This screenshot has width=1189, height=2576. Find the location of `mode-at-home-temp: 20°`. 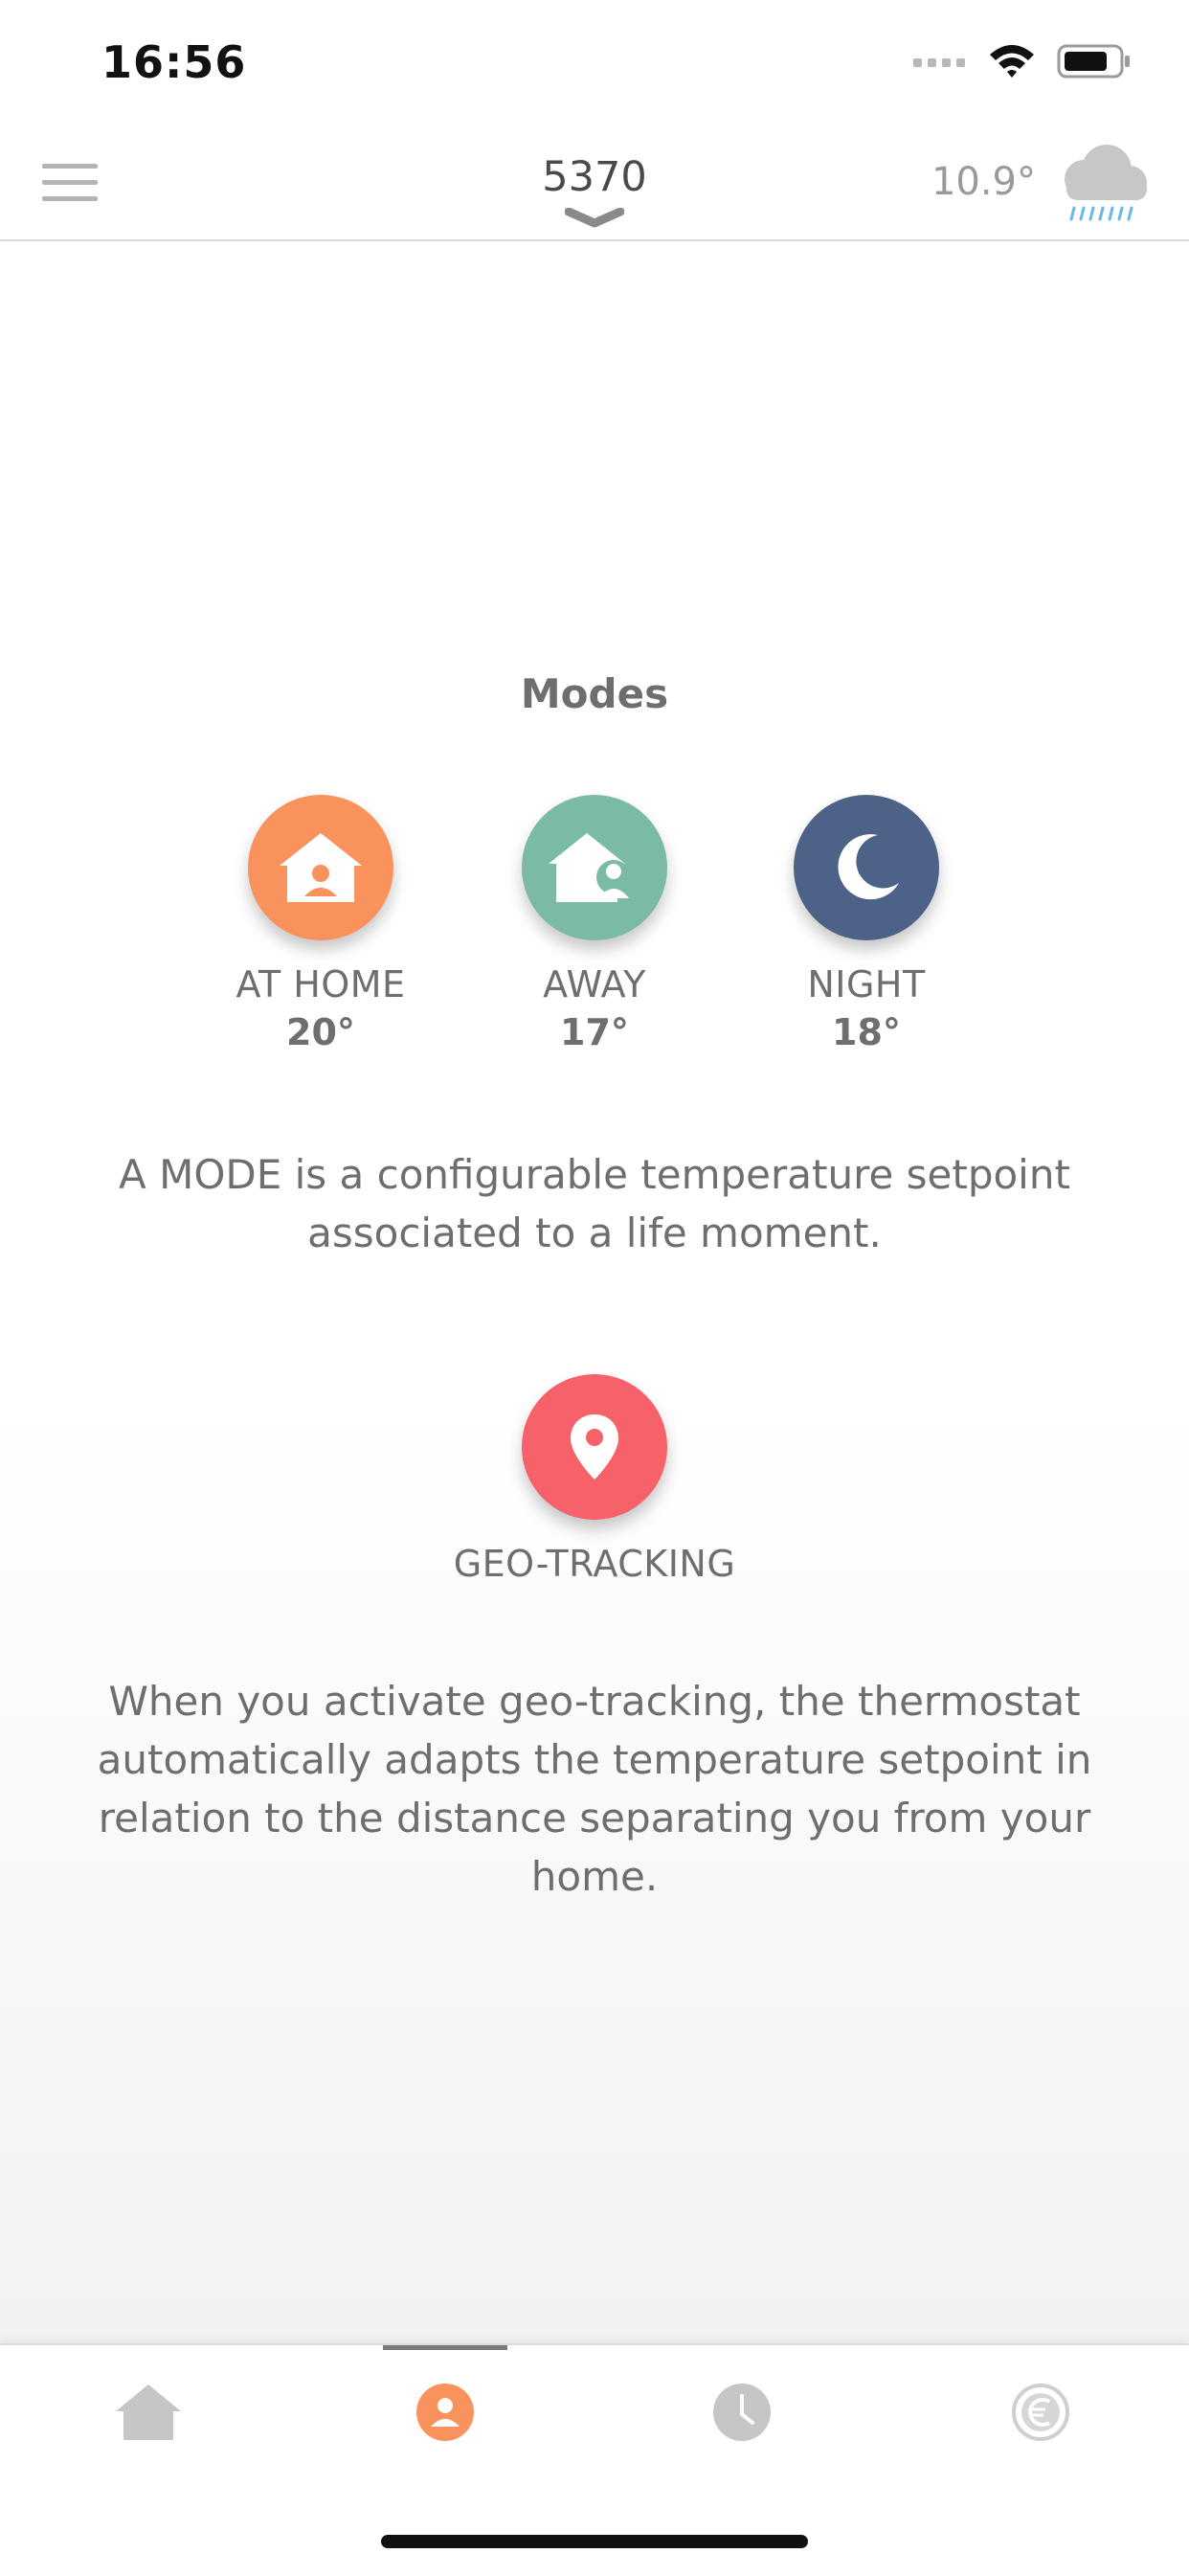

mode-at-home-temp: 20° is located at coordinates (320, 1032).